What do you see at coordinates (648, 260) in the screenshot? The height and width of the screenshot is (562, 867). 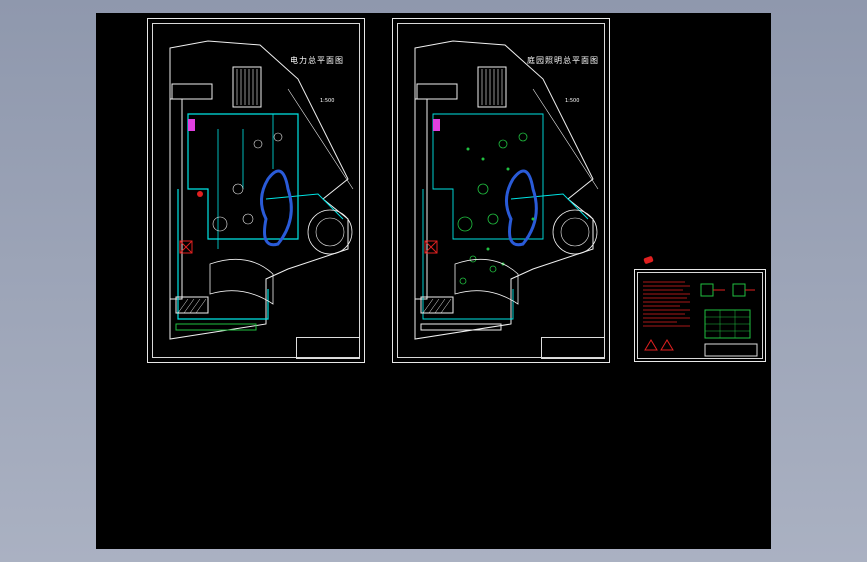 I see `red-marker` at bounding box center [648, 260].